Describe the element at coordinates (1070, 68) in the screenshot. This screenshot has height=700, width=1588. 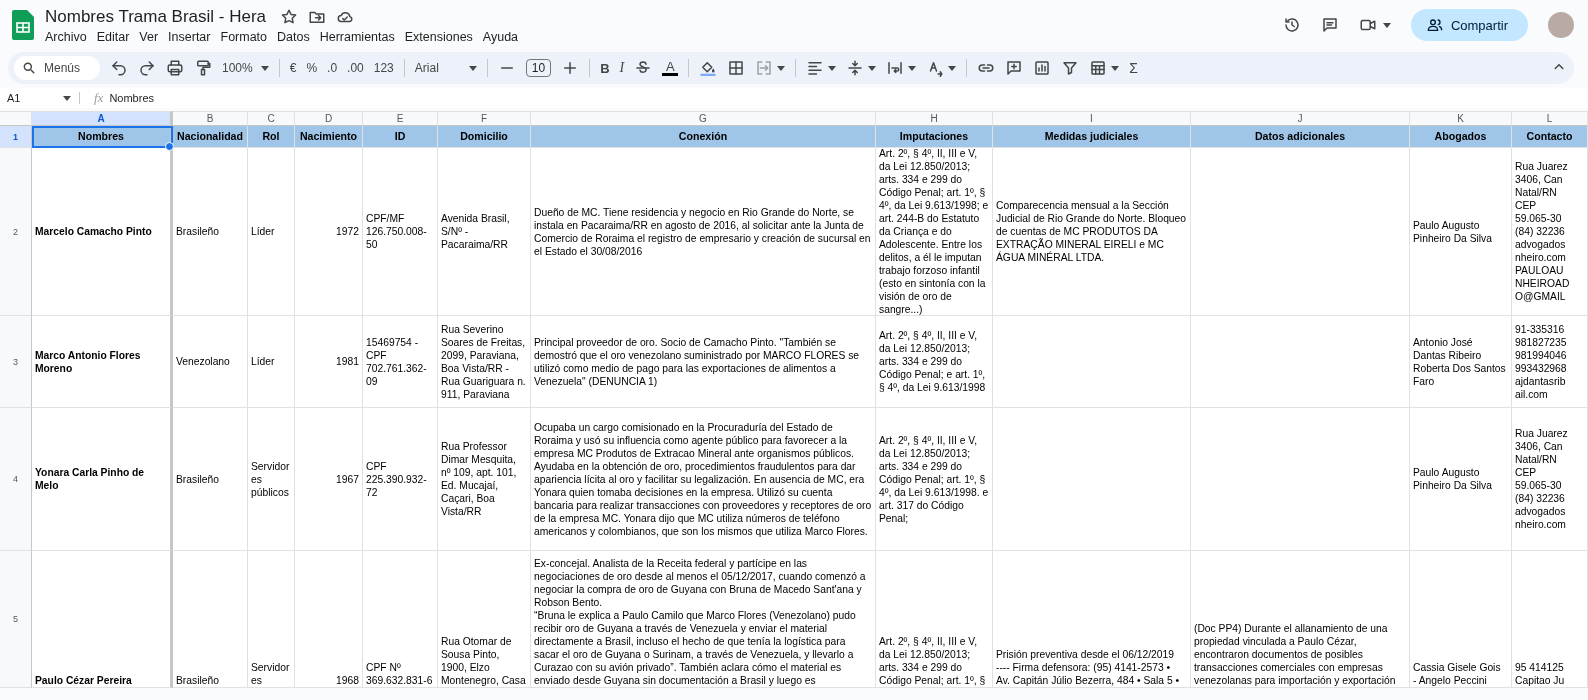
I see `filter-icon` at that location.